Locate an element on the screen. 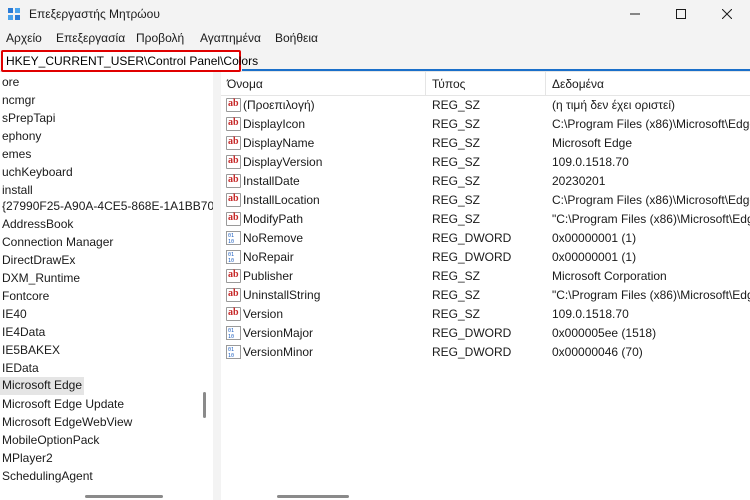 The image size is (750, 500). column-header-data: Δεδομένα is located at coordinates (648, 84).